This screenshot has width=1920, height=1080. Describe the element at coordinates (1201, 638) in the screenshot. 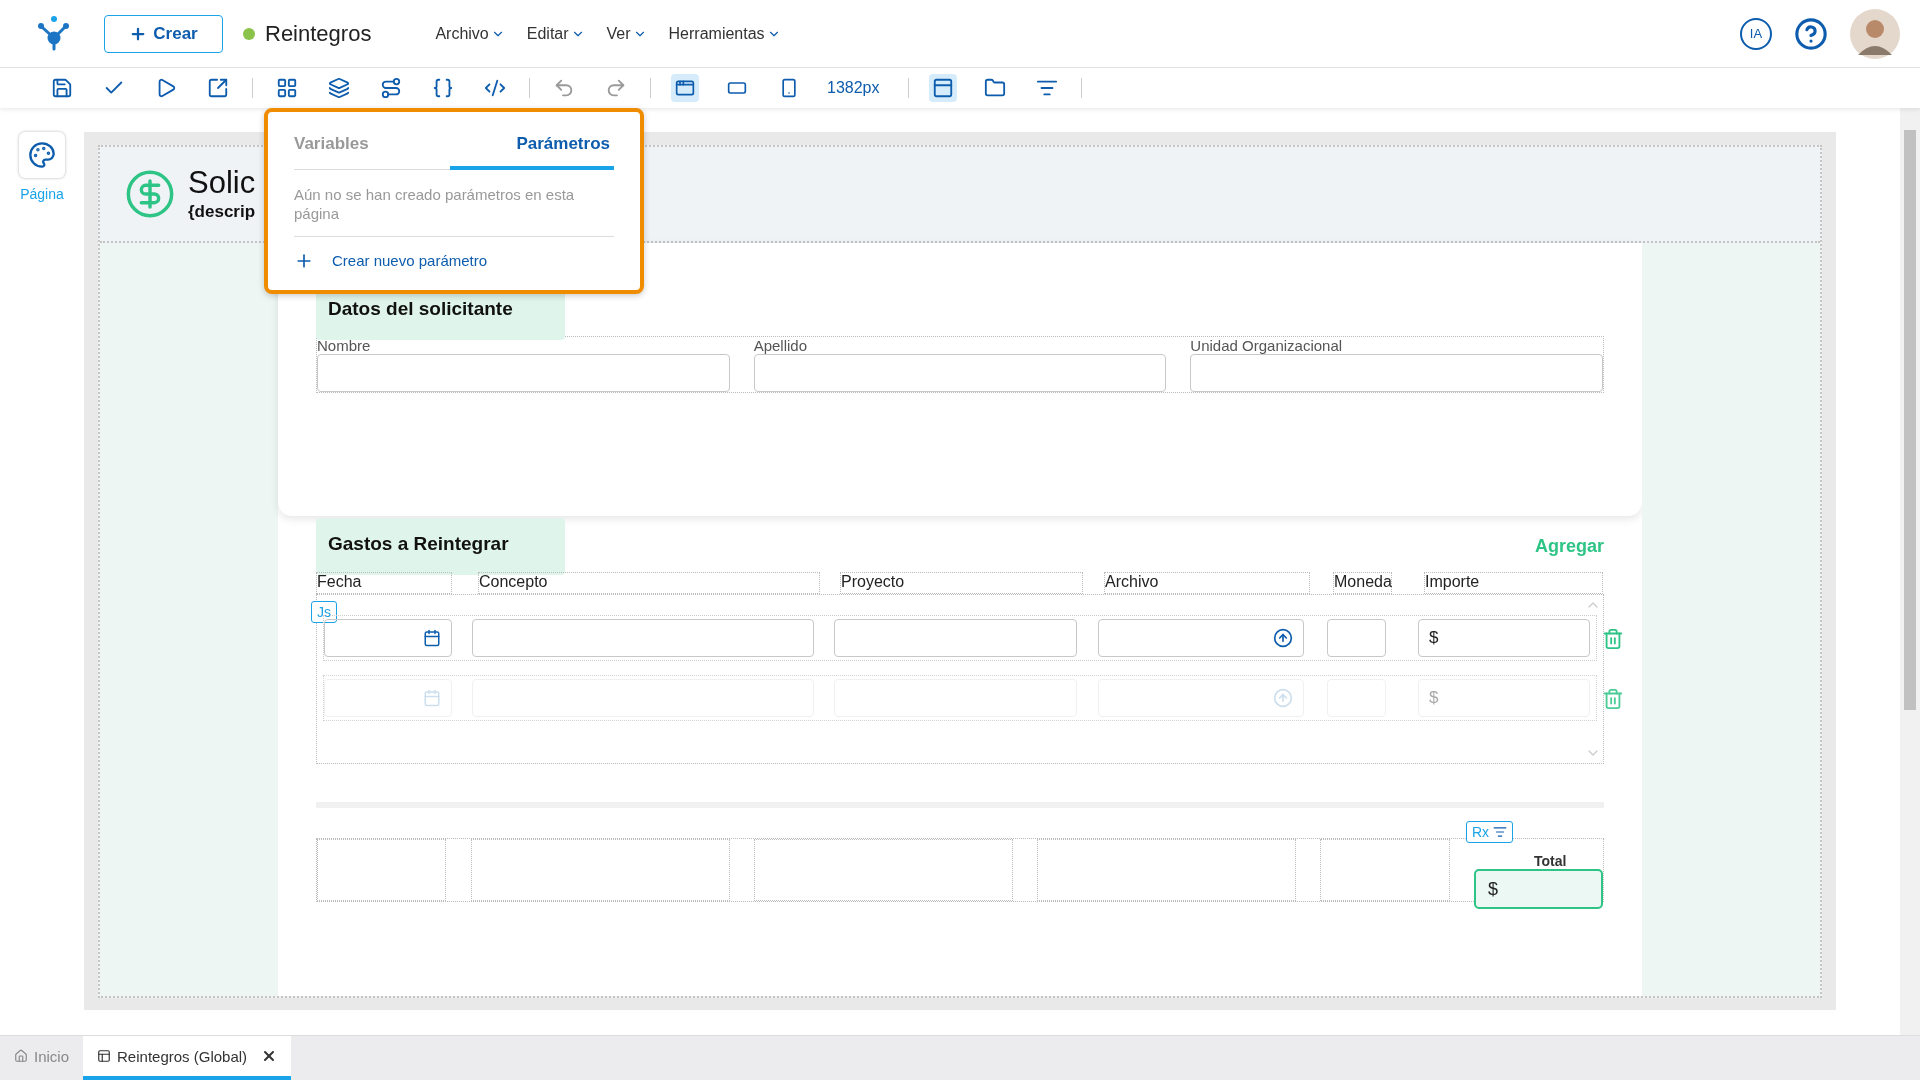

I see `file-field` at that location.